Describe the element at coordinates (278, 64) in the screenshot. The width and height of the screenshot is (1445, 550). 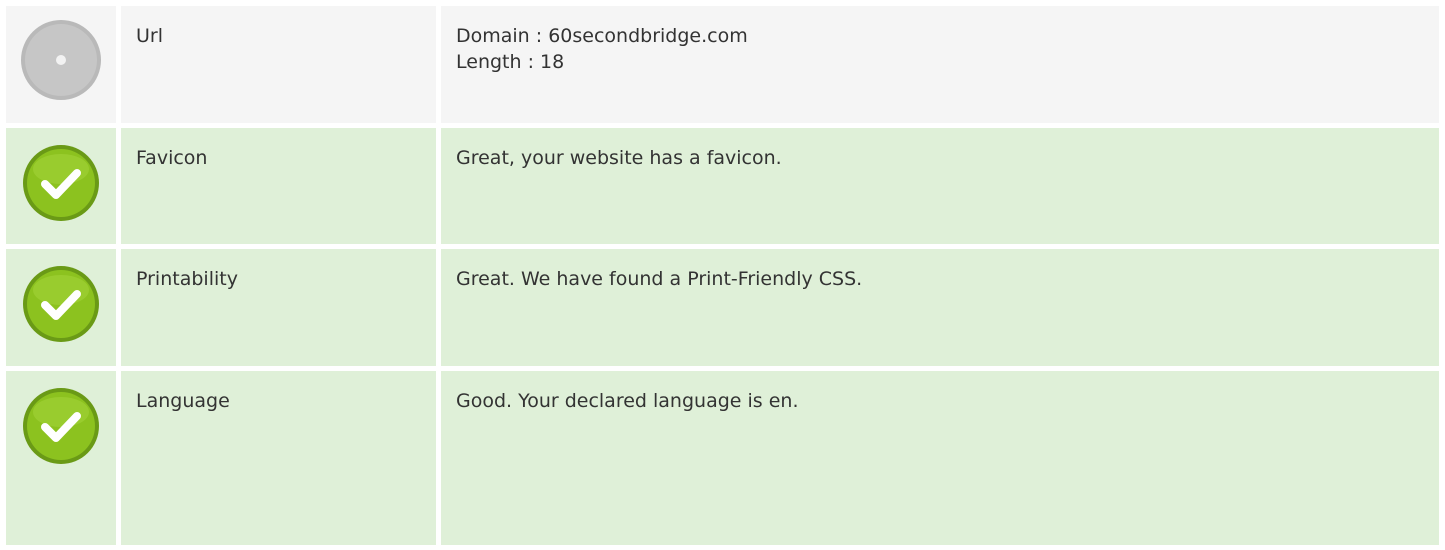
I see `row-label-cell: Url` at that location.